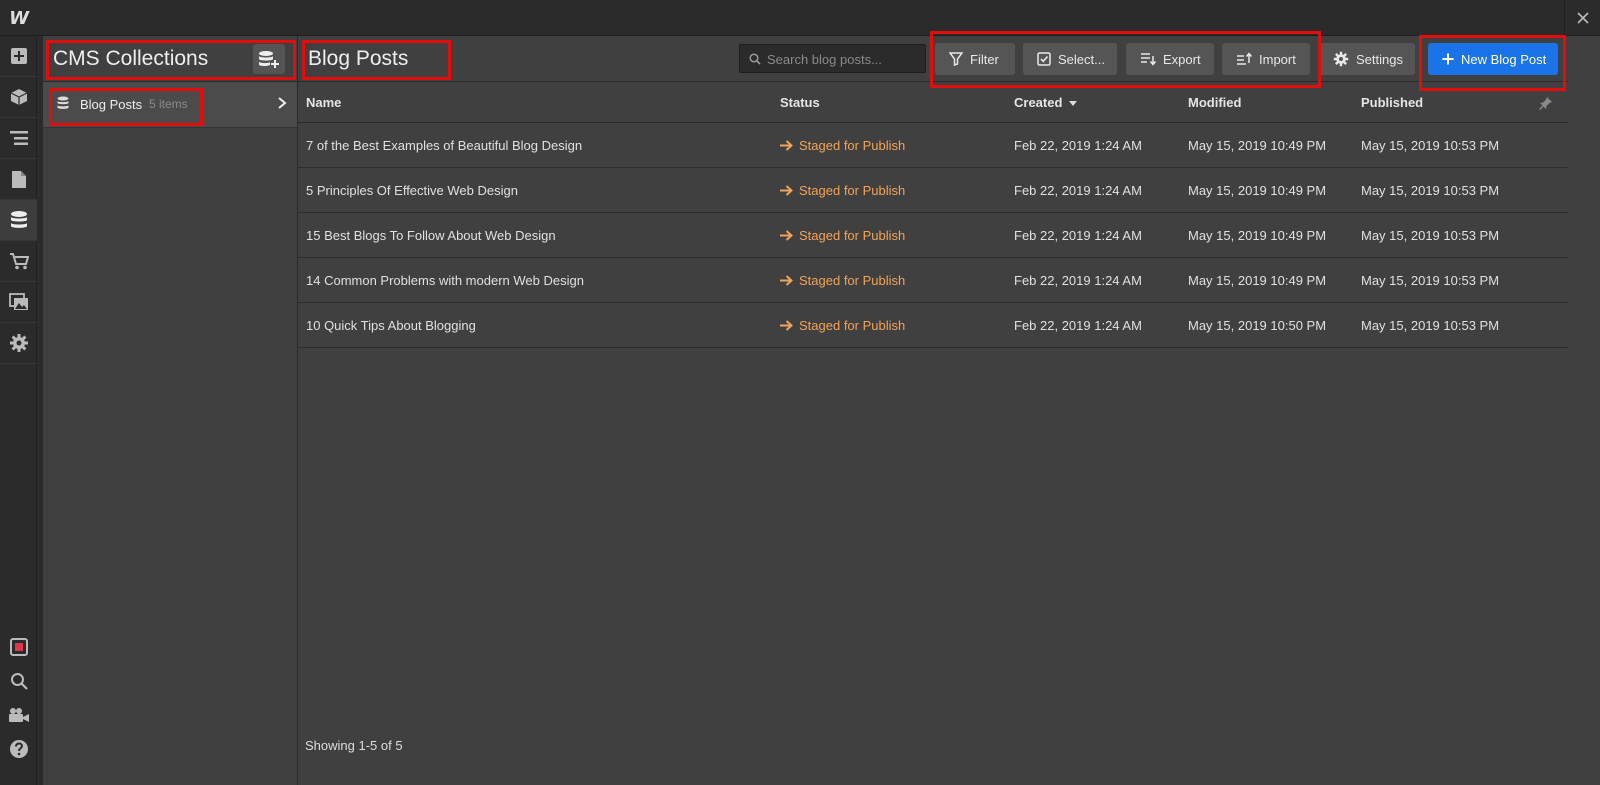  I want to click on column-created: Created, so click(1046, 102).